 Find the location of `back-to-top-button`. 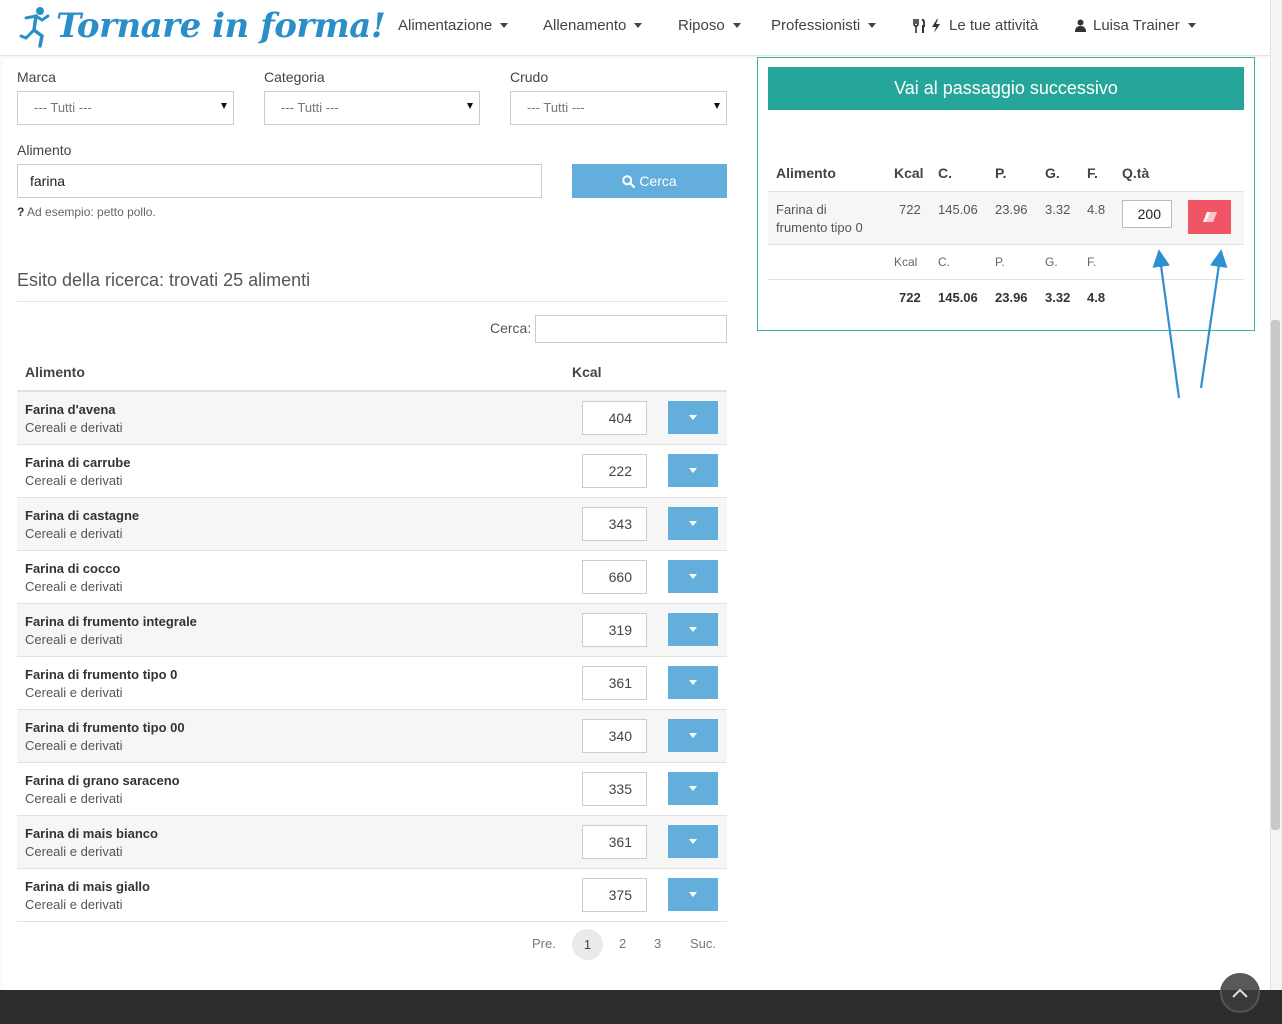

back-to-top-button is located at coordinates (1240, 993).